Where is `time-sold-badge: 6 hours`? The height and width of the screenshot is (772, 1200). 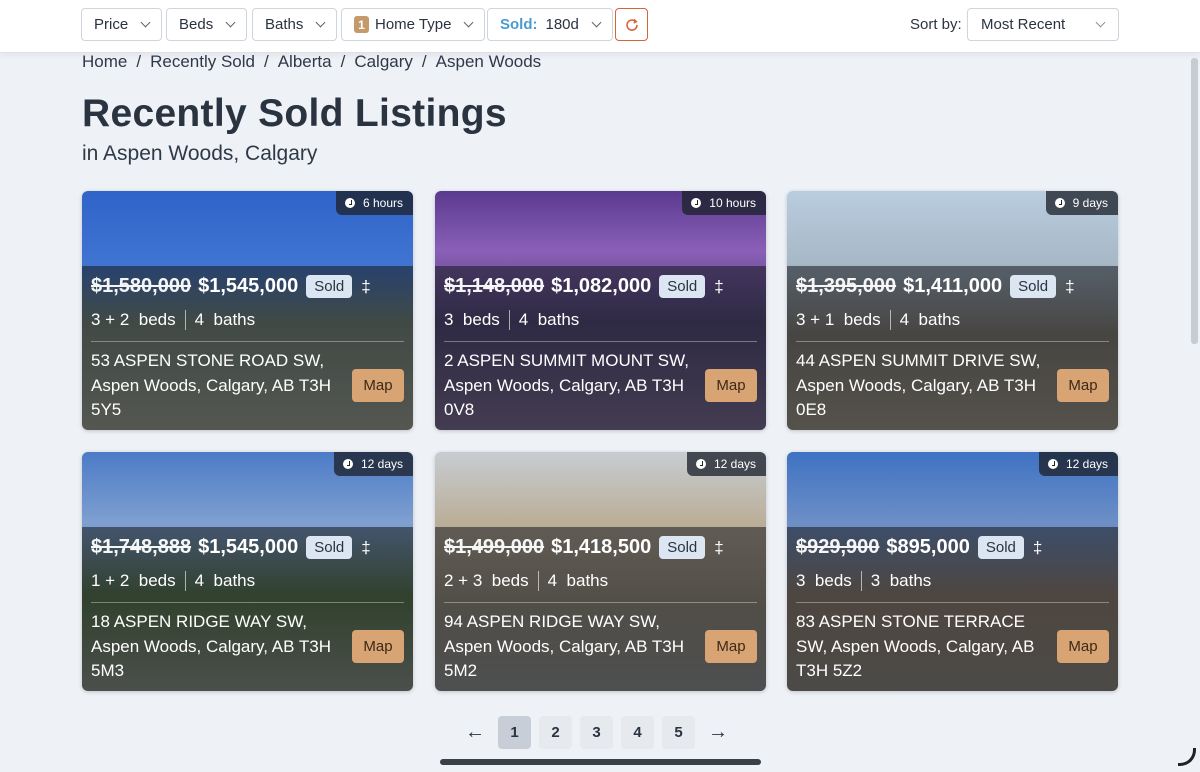 time-sold-badge: 6 hours is located at coordinates (374, 203).